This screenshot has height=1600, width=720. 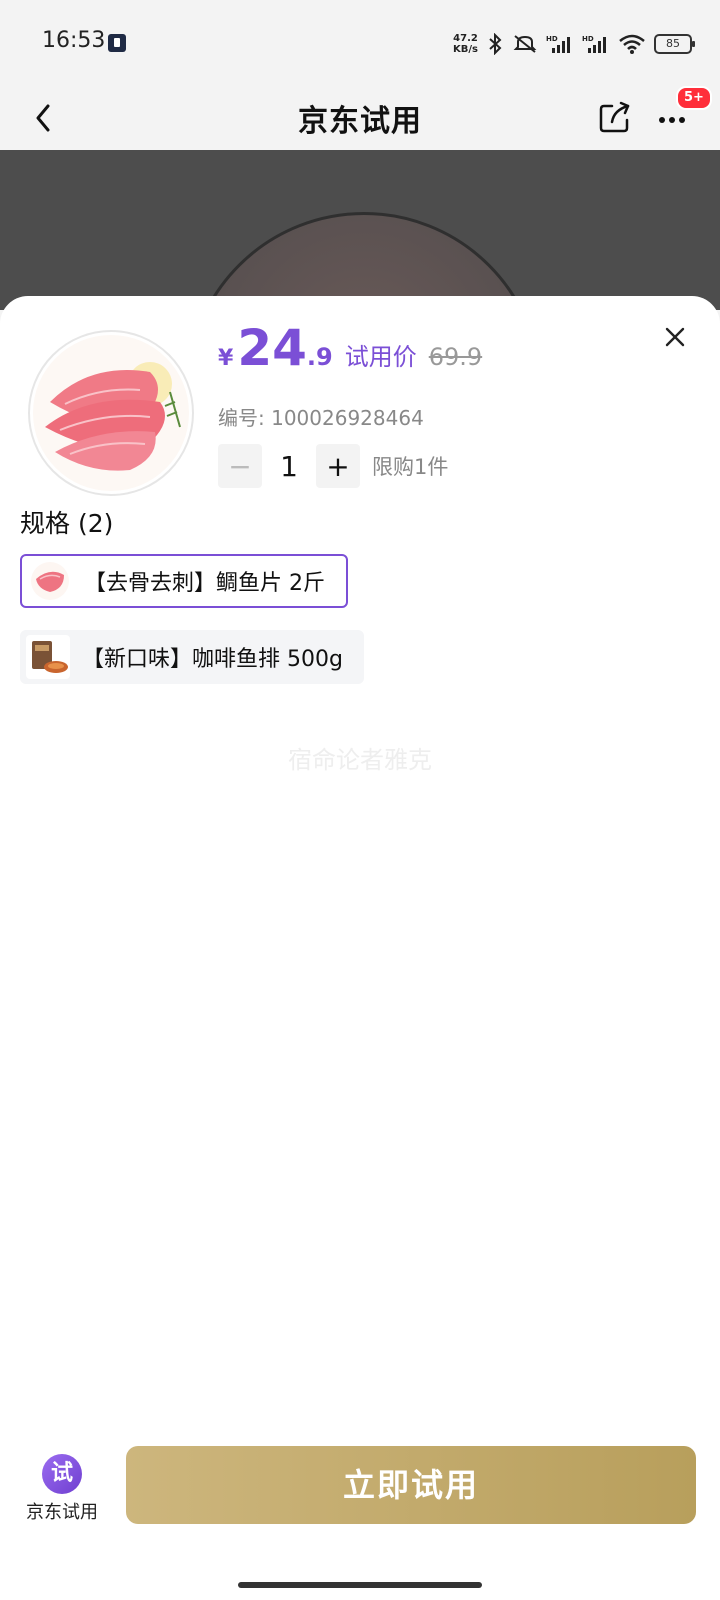 What do you see at coordinates (212, 659) in the screenshot?
I see `spec-option-label: 【新口味】咖啡鱼排 500g` at bounding box center [212, 659].